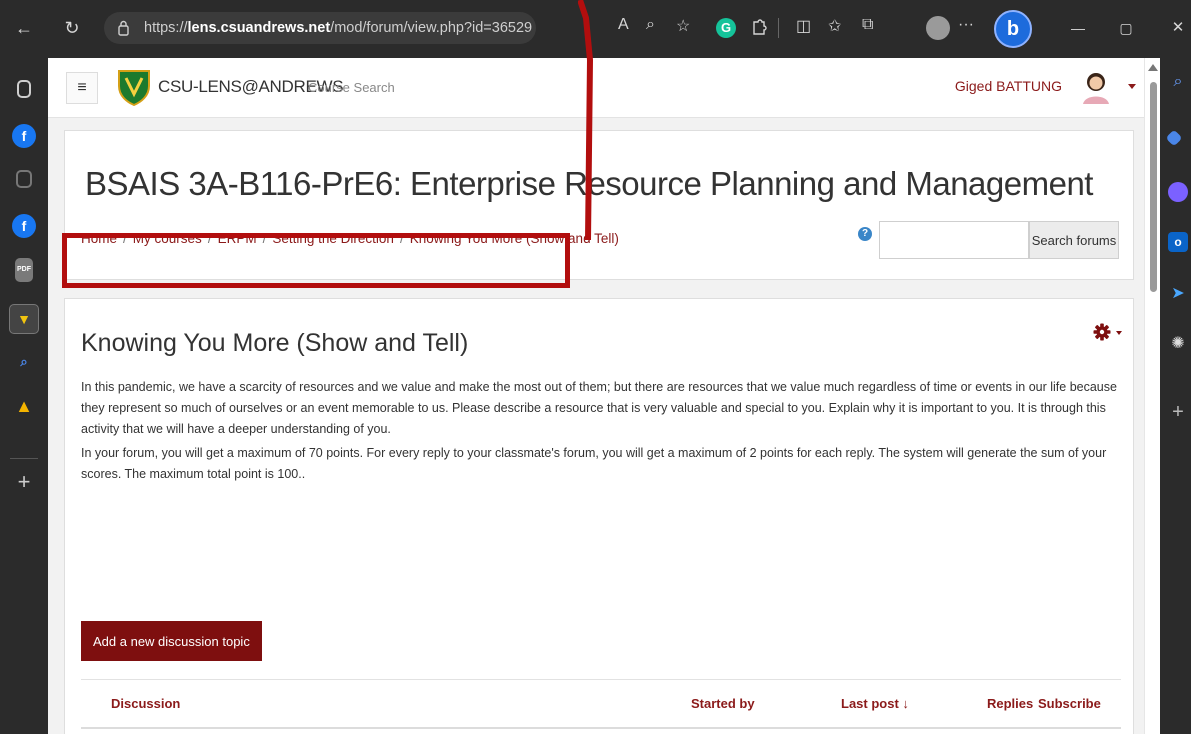 The width and height of the screenshot is (1191, 734). I want to click on breadcrumb-my-courses: My courses, so click(167, 238).